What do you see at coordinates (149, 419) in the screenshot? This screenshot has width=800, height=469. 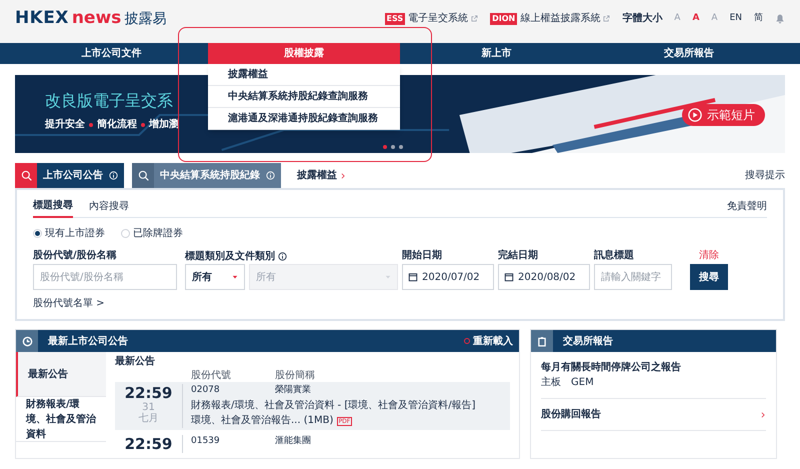 I see `month-text: 七月` at bounding box center [149, 419].